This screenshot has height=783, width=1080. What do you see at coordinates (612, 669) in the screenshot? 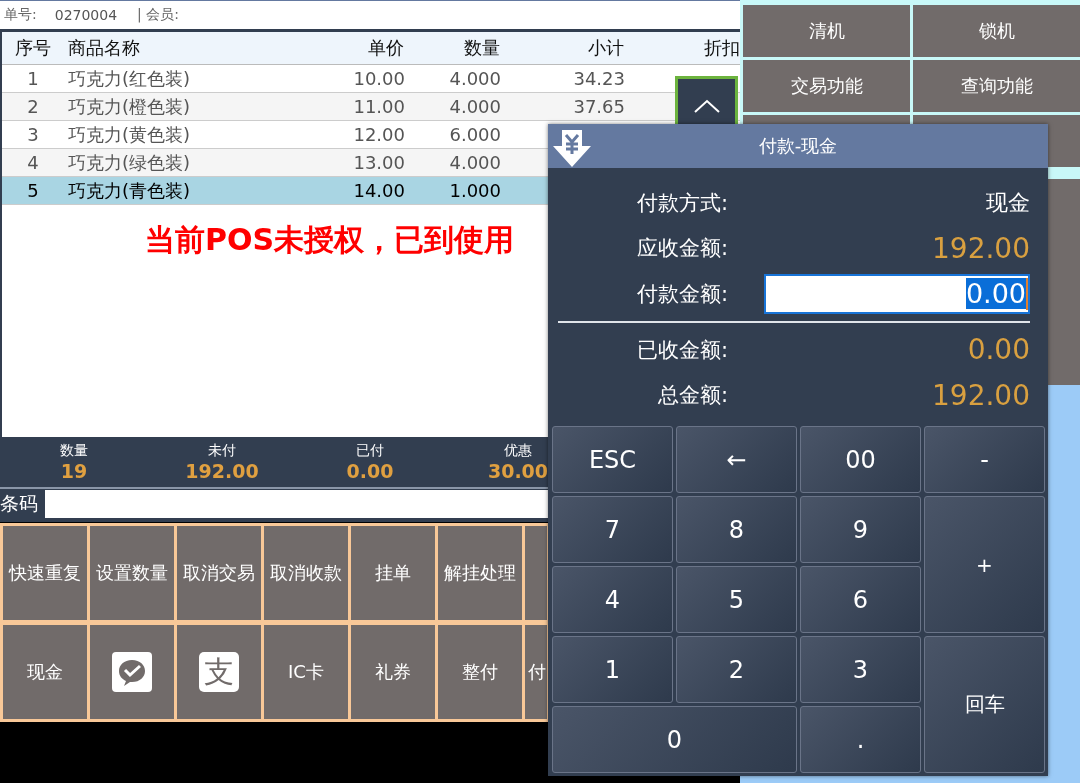
I see `keypad-key: 1` at bounding box center [612, 669].